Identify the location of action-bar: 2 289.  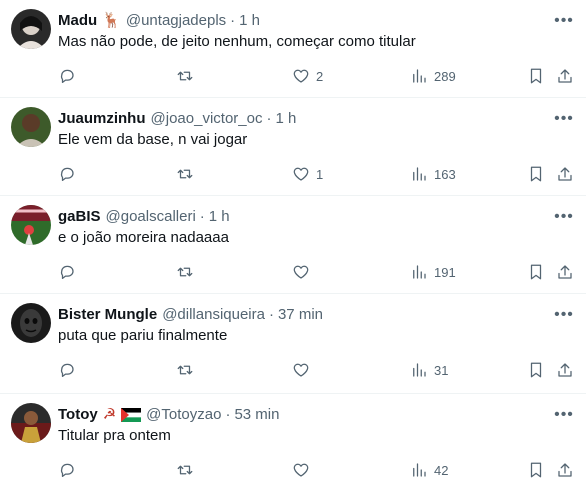
(318, 76).